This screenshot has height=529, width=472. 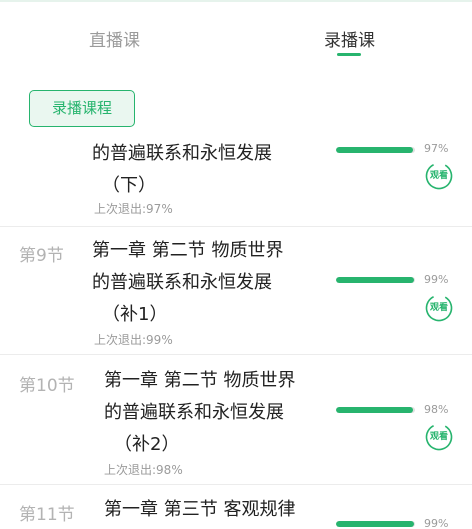 What do you see at coordinates (188, 282) in the screenshot?
I see `lesson-title: 第一章 第二节 物质世界 的普遍联系和永恒发展 （补1）` at bounding box center [188, 282].